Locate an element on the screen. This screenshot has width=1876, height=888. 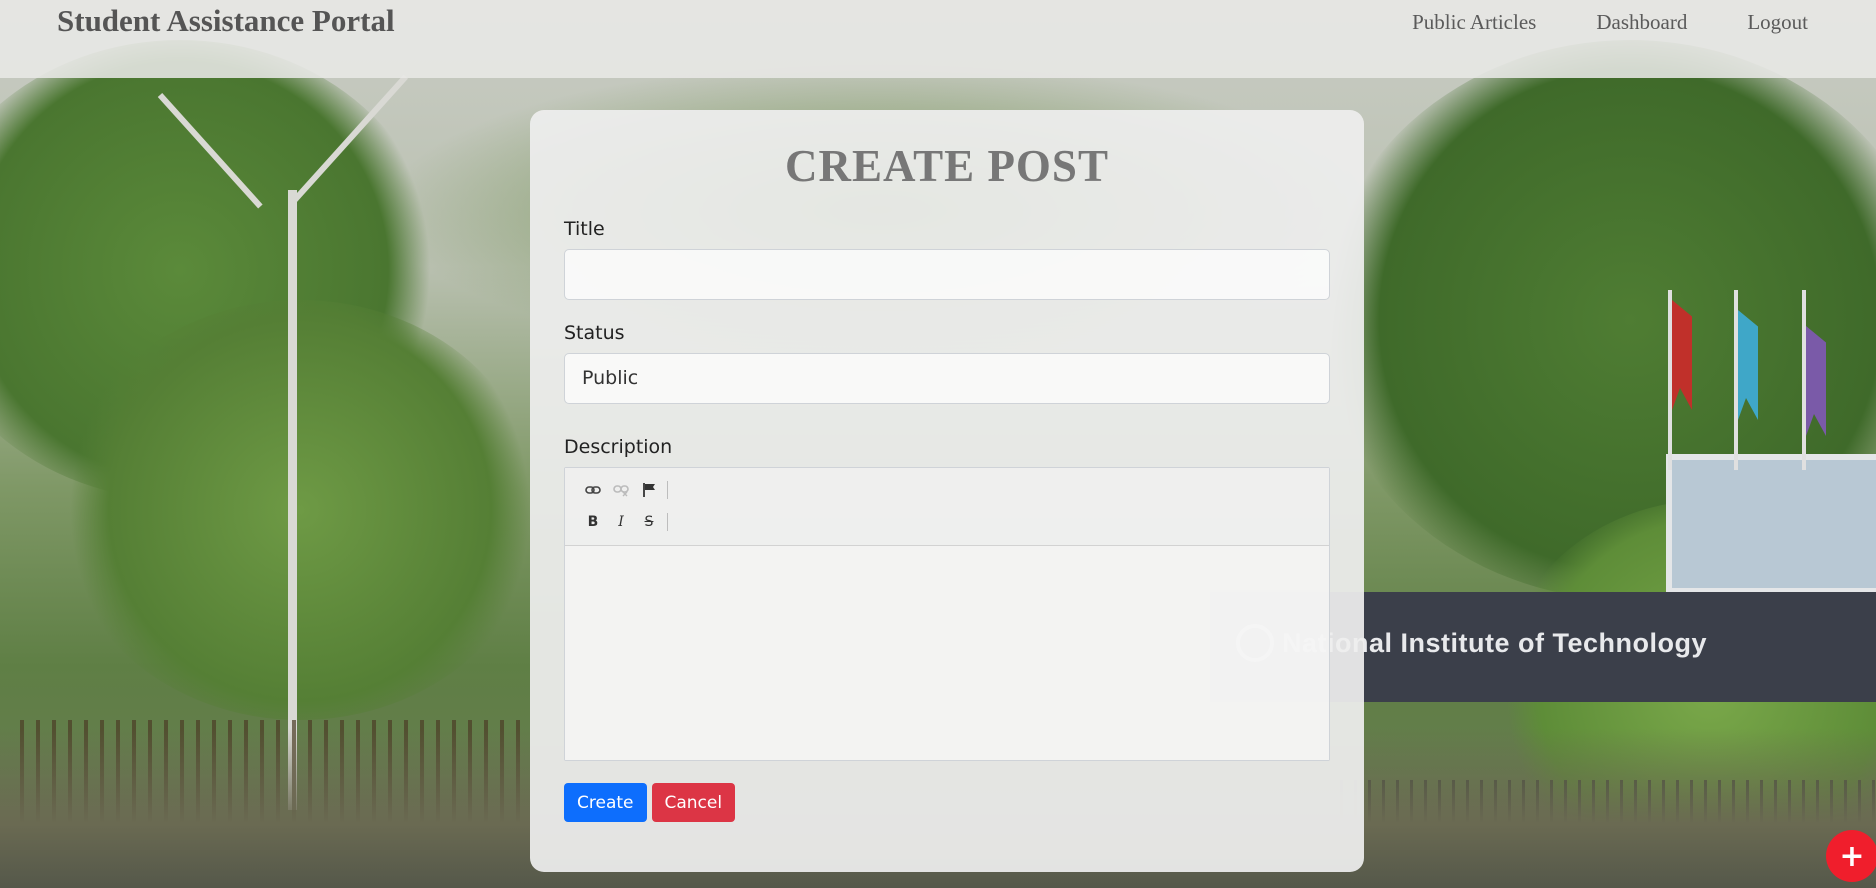
title-input is located at coordinates (947, 274).